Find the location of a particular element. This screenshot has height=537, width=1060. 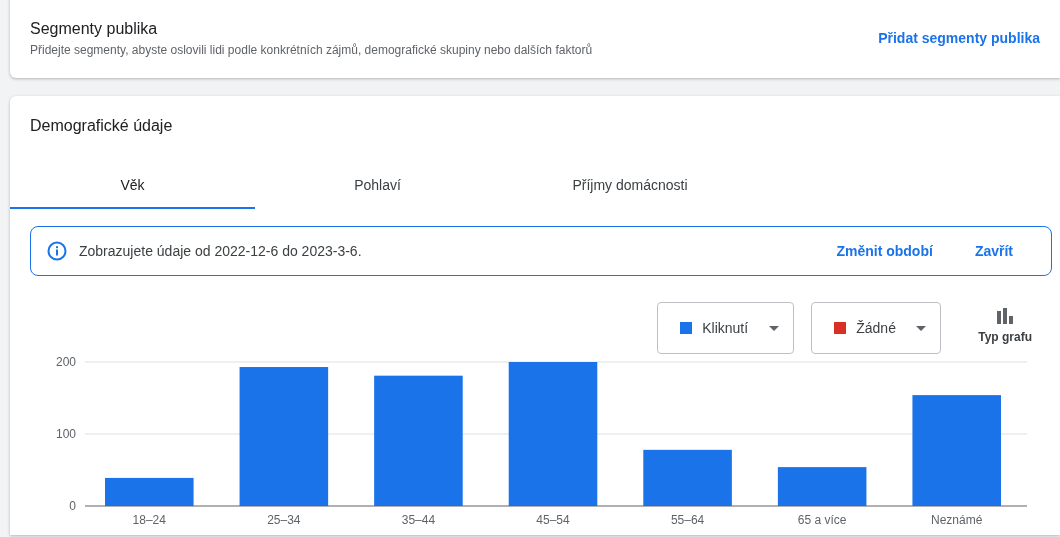

card-title: Segmenty publika is located at coordinates (94, 28).